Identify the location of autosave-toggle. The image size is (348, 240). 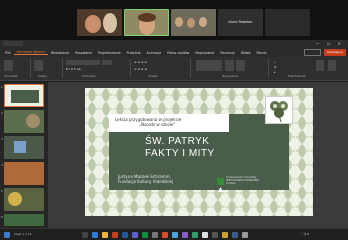
(13, 43).